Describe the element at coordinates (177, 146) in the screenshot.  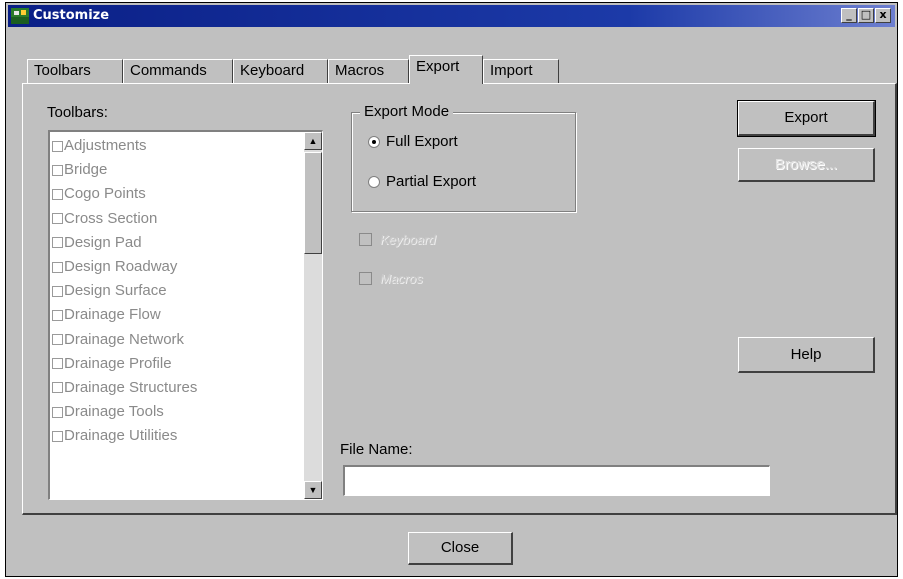
I see `list-item: Adjustments` at that location.